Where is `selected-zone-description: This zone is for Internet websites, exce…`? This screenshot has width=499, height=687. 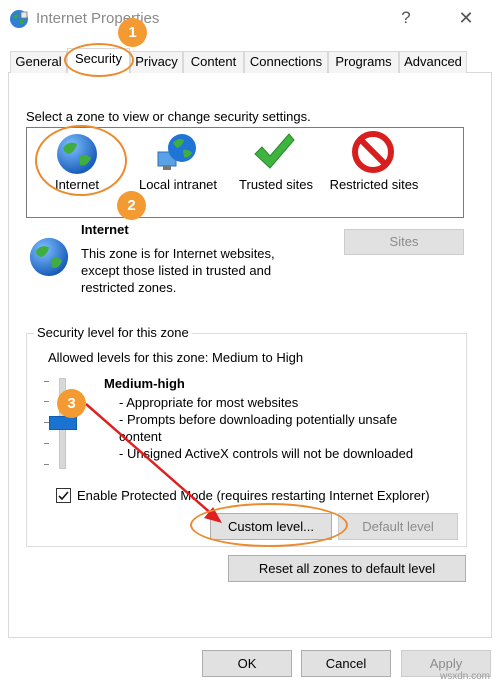 selected-zone-description: This zone is for Internet websites, exce… is located at coordinates (178, 270).